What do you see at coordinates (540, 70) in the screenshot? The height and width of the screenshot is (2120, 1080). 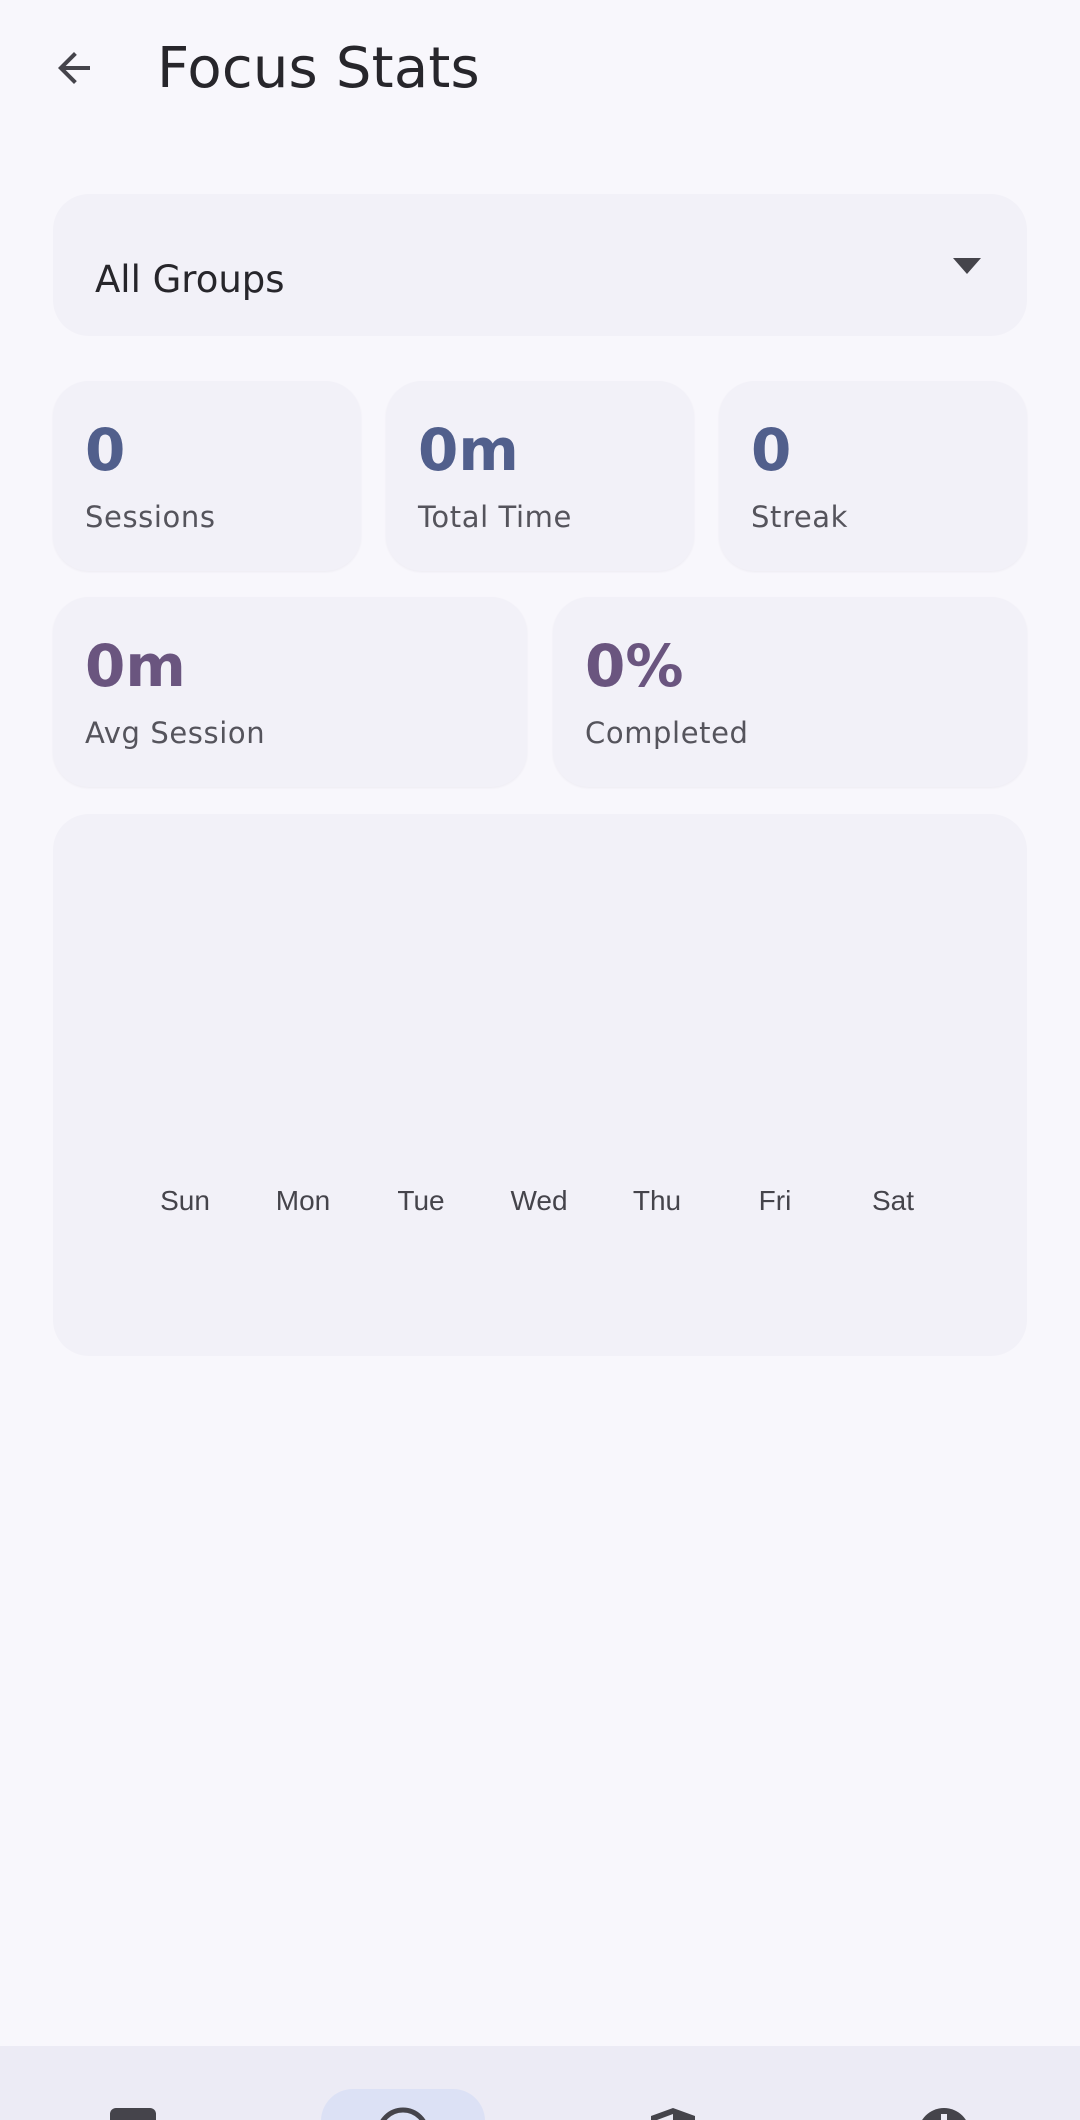 I see `top-app-bar: Focus Stats` at bounding box center [540, 70].